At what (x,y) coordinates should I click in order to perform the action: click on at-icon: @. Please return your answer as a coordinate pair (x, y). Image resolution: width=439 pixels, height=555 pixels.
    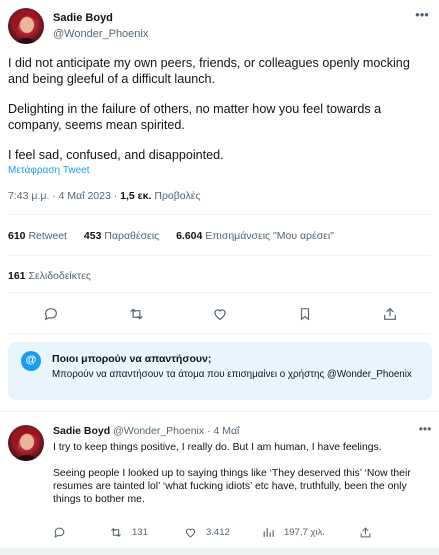
    Looking at the image, I should click on (31, 361).